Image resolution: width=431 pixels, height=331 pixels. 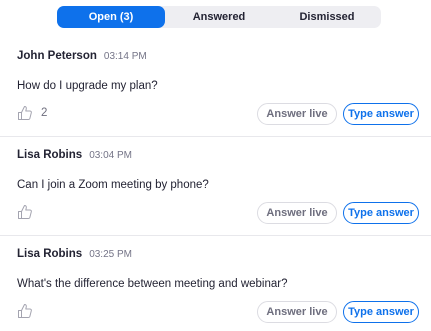 I want to click on question-asker: Lisa Robins 03:04 PM, so click(x=74, y=155).